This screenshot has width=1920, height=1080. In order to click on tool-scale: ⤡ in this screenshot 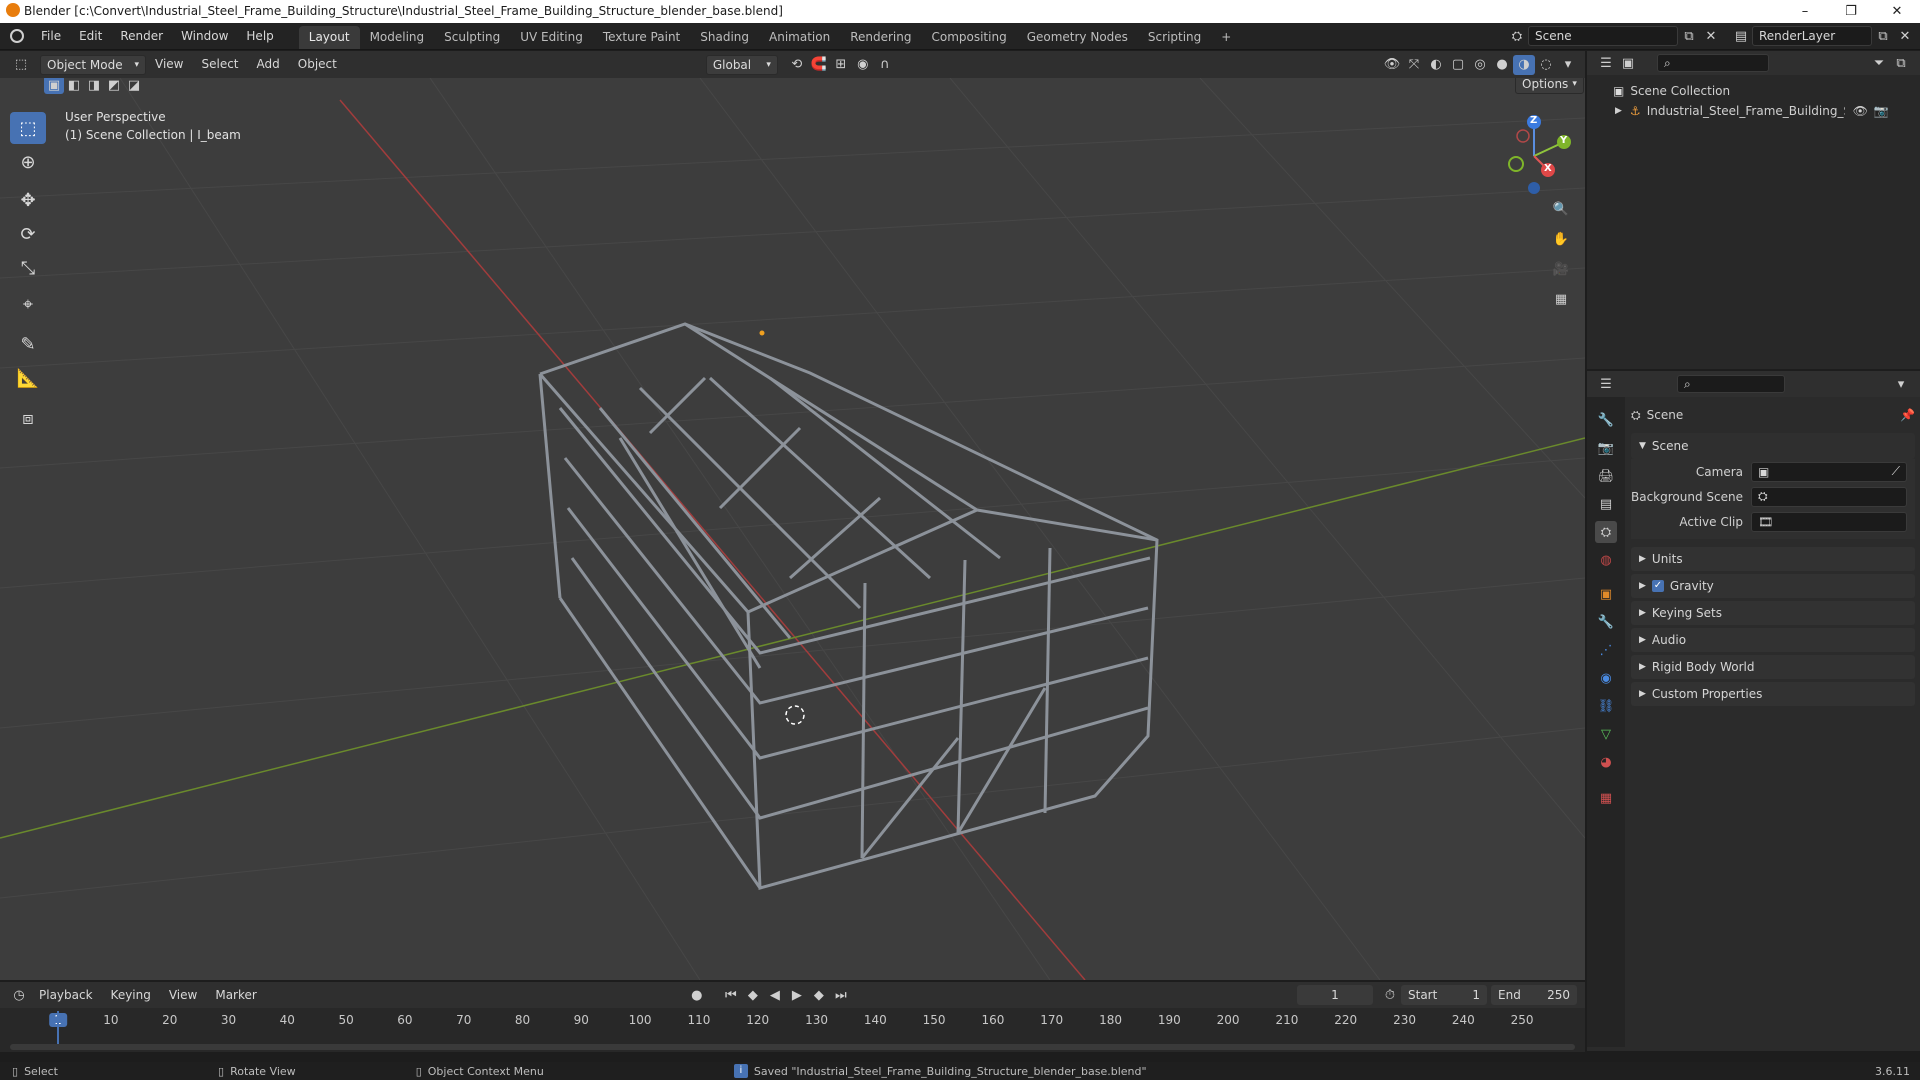, I will do `click(28, 268)`.